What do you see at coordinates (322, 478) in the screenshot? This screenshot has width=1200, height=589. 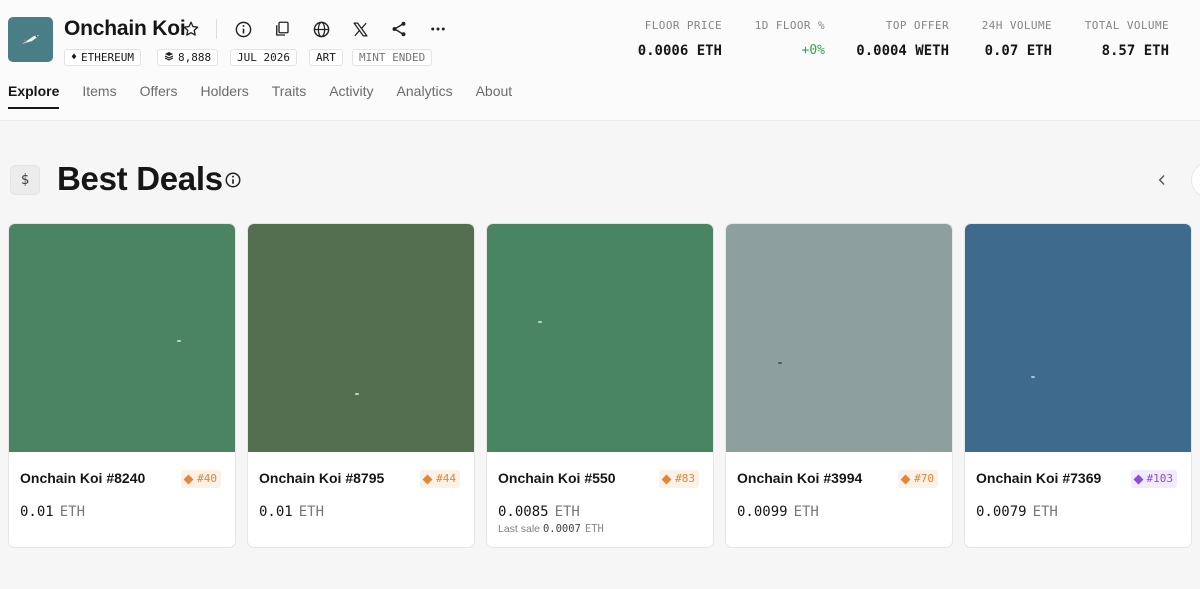 I see `nft-name: Onchain Koi #8795` at bounding box center [322, 478].